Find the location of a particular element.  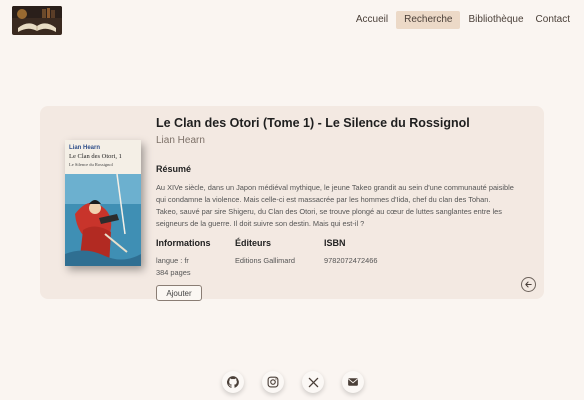

github-link is located at coordinates (233, 382).